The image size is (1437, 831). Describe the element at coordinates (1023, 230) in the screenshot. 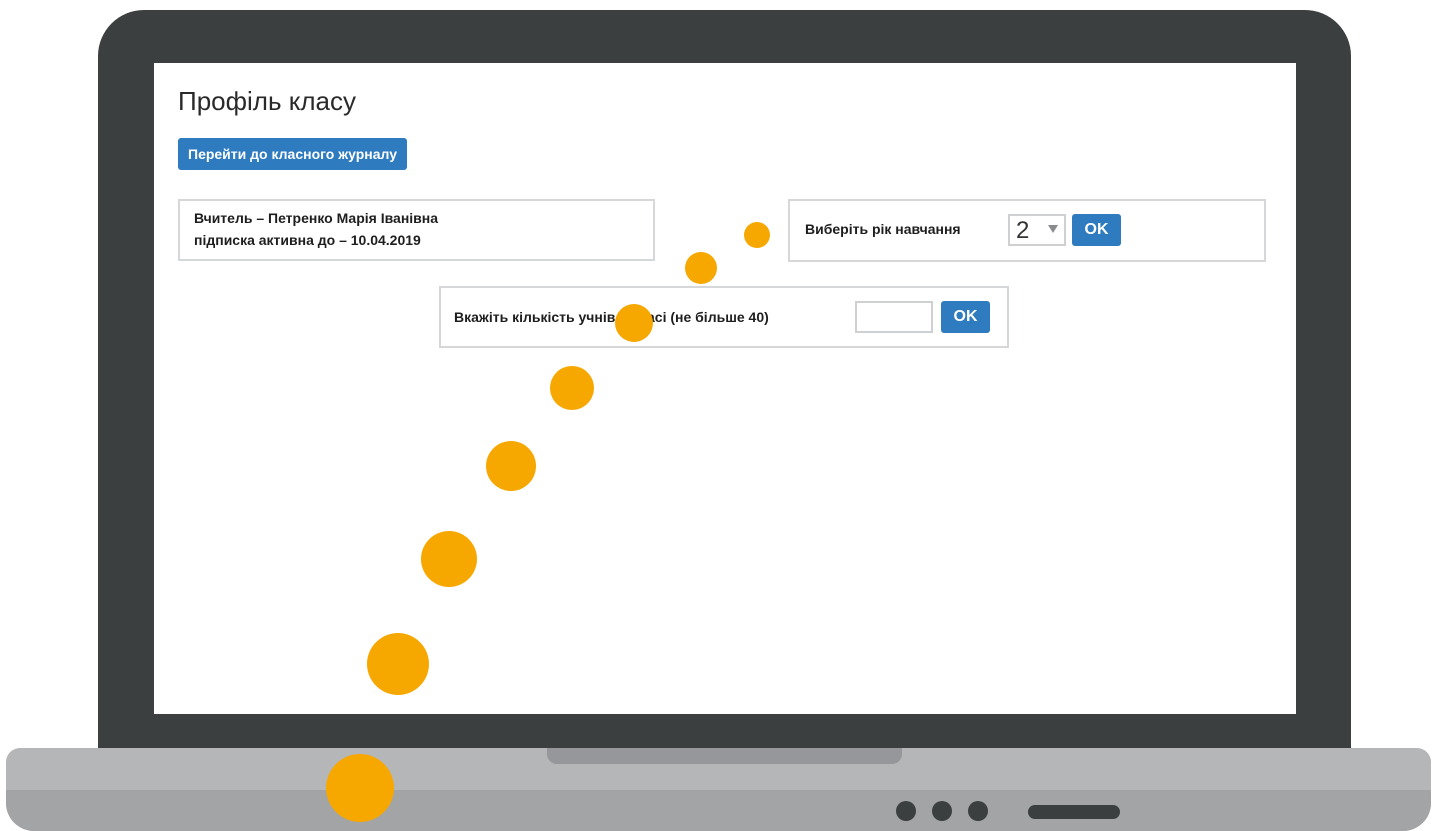

I see `study-year-select-value: 2` at that location.